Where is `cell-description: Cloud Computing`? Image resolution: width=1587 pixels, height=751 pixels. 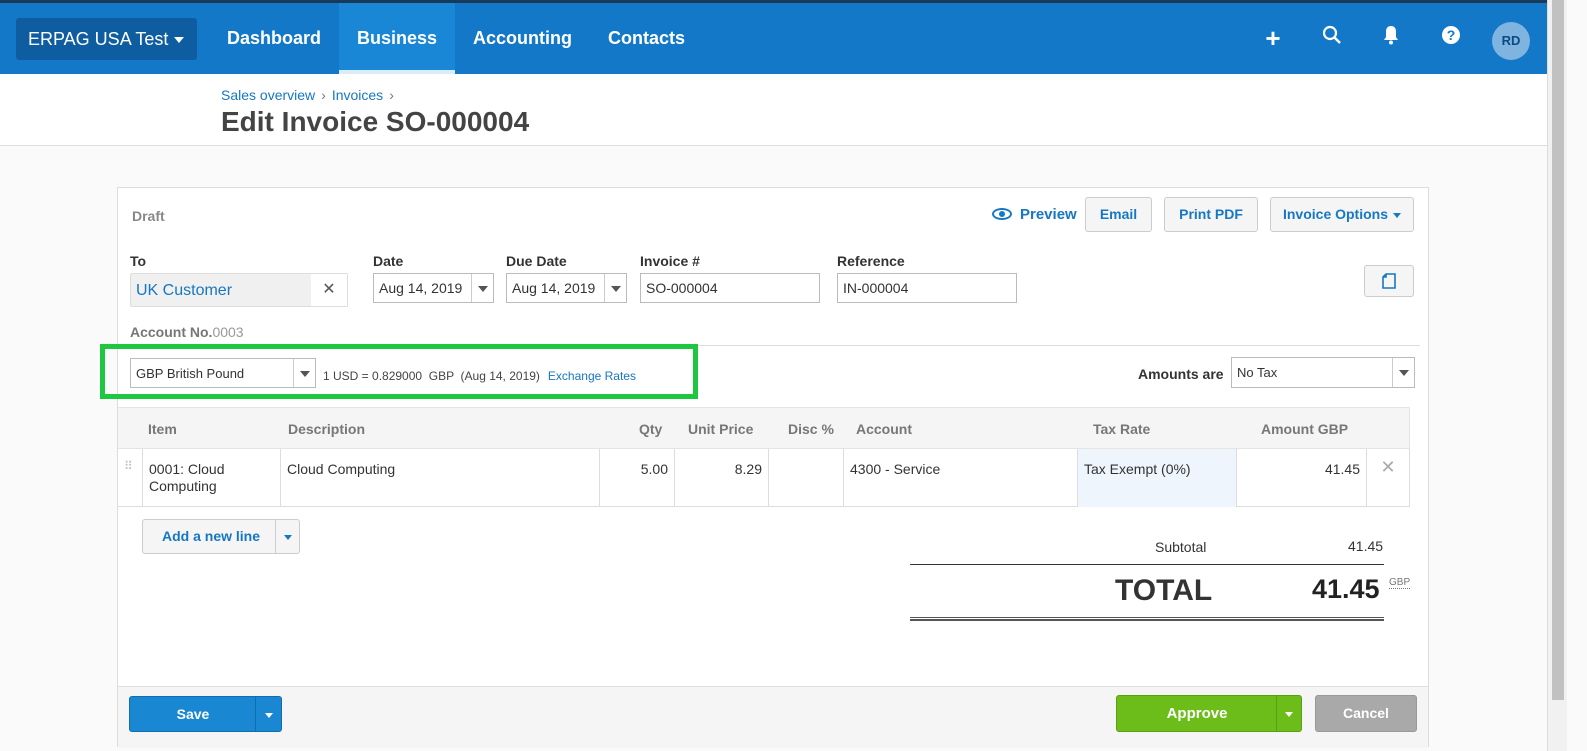 cell-description: Cloud Computing is located at coordinates (439, 478).